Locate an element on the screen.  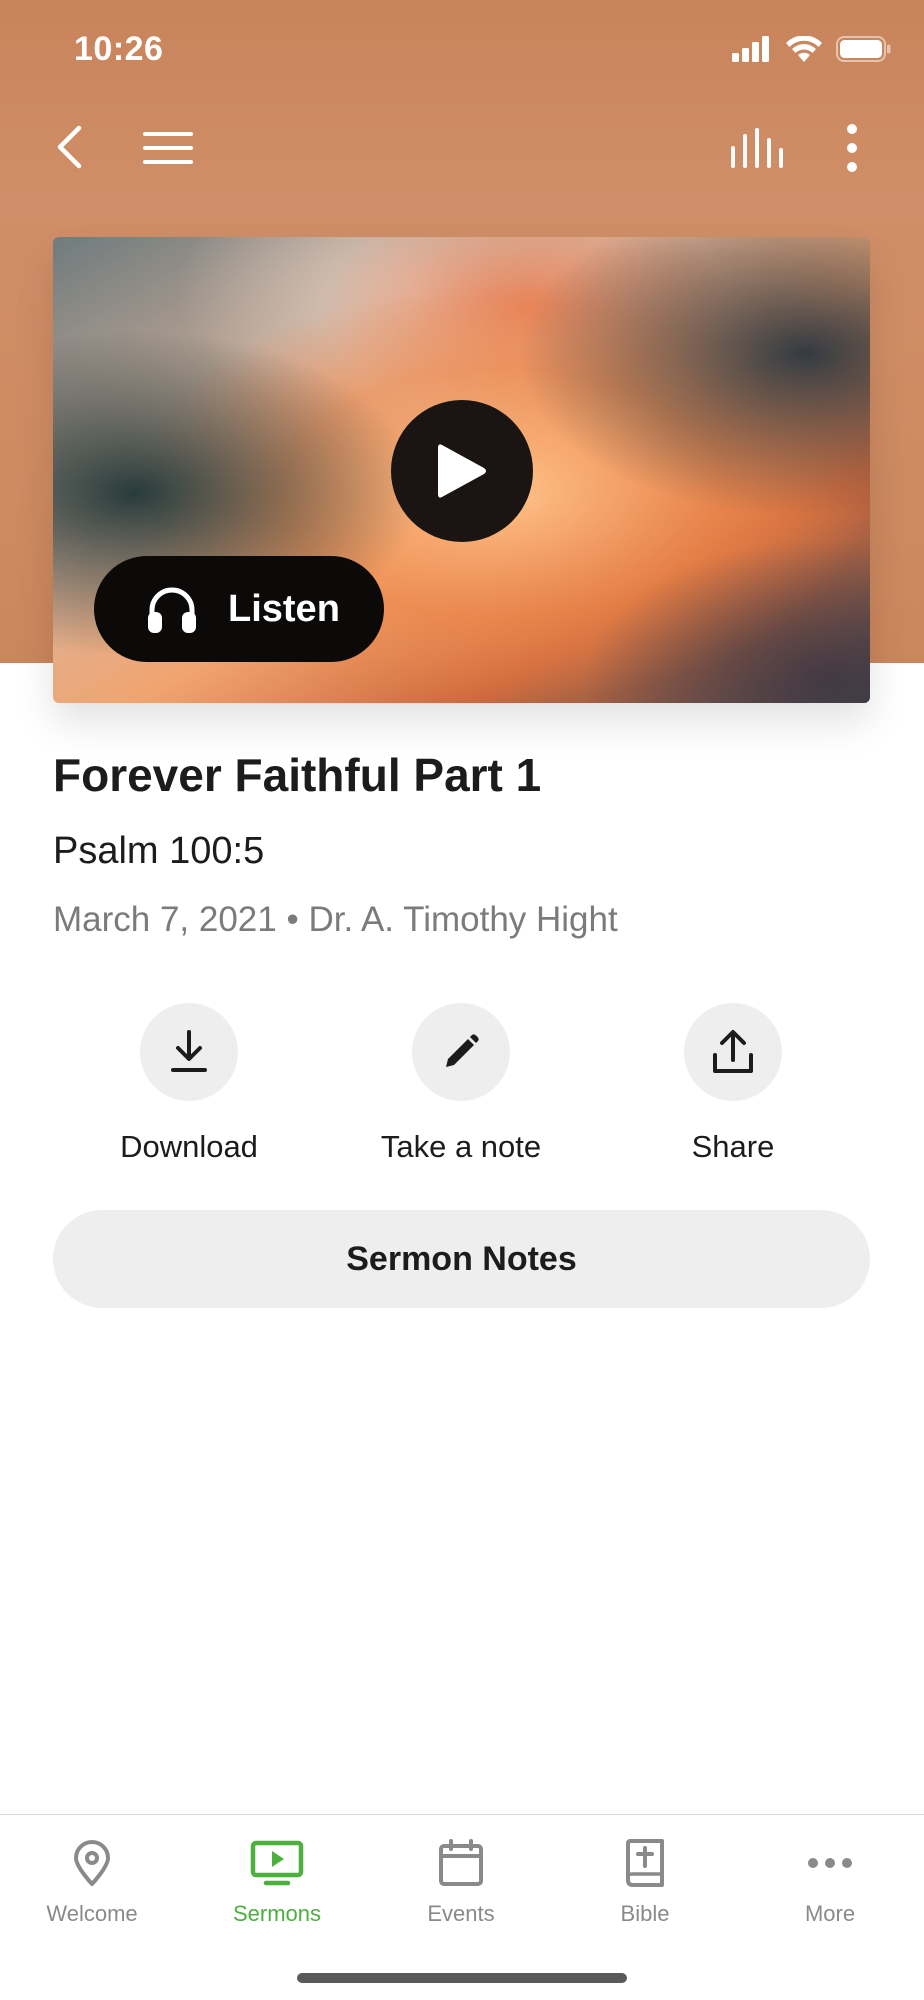
calendar-icon is located at coordinates (461, 1862).